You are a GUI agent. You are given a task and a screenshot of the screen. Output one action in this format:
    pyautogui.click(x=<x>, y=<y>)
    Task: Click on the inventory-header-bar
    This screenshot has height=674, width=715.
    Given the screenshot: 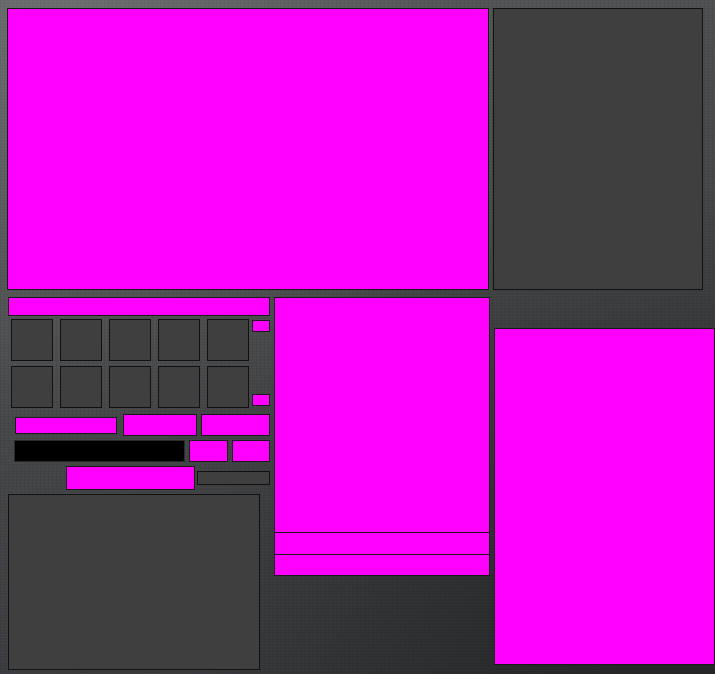 What is the action you would take?
    pyautogui.click(x=139, y=306)
    